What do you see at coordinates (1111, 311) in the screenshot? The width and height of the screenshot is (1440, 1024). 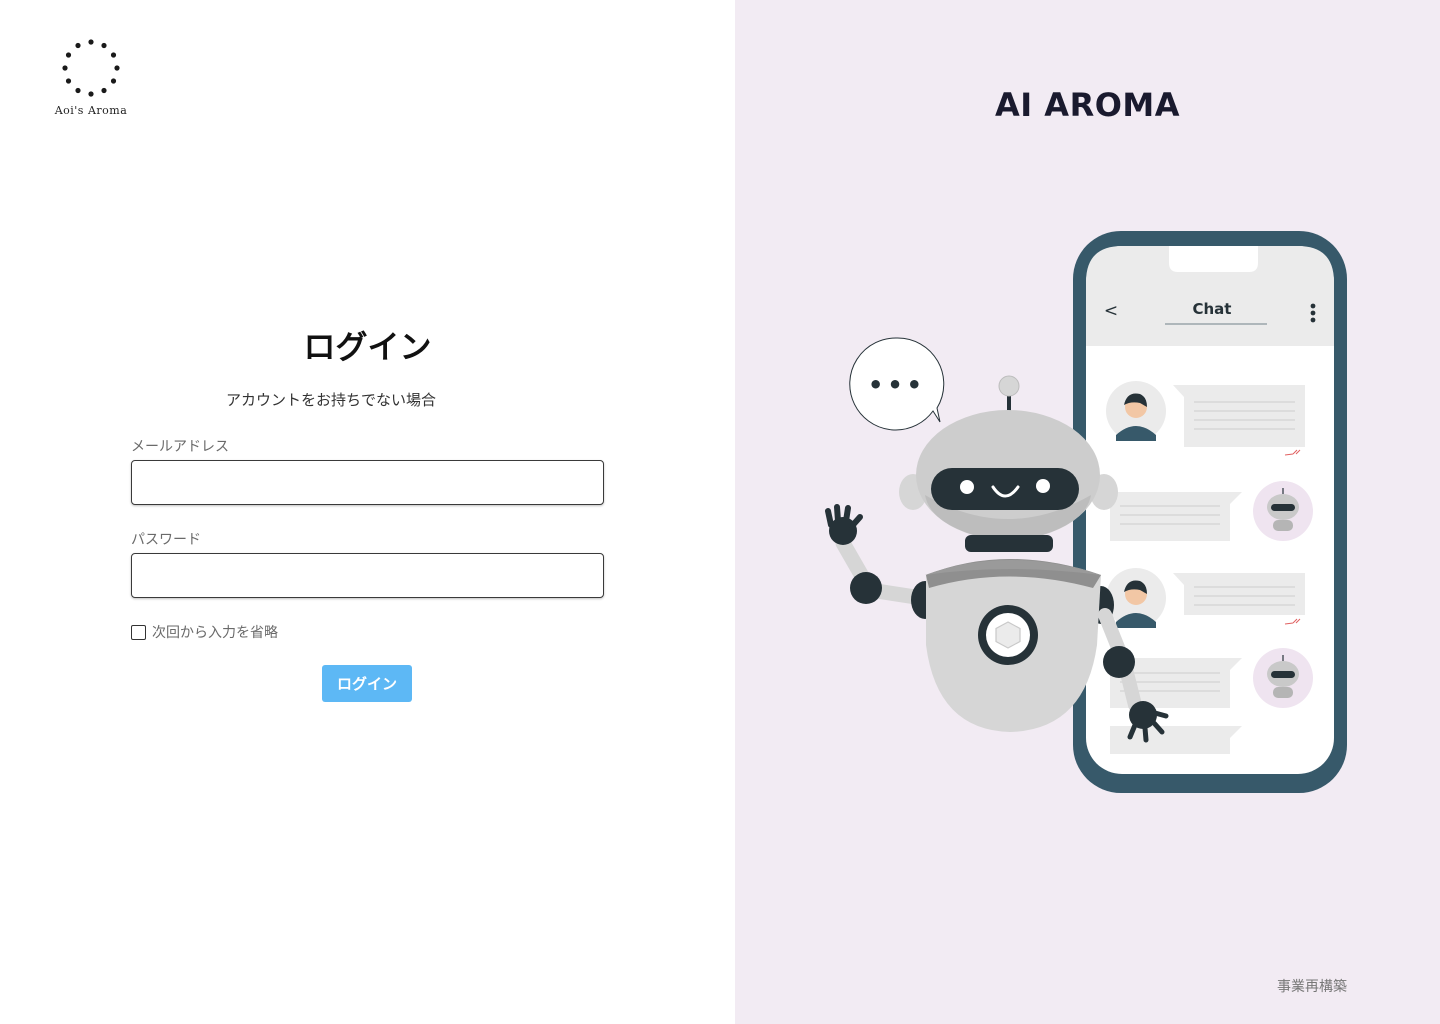 I see `back-arrow-icon: <` at bounding box center [1111, 311].